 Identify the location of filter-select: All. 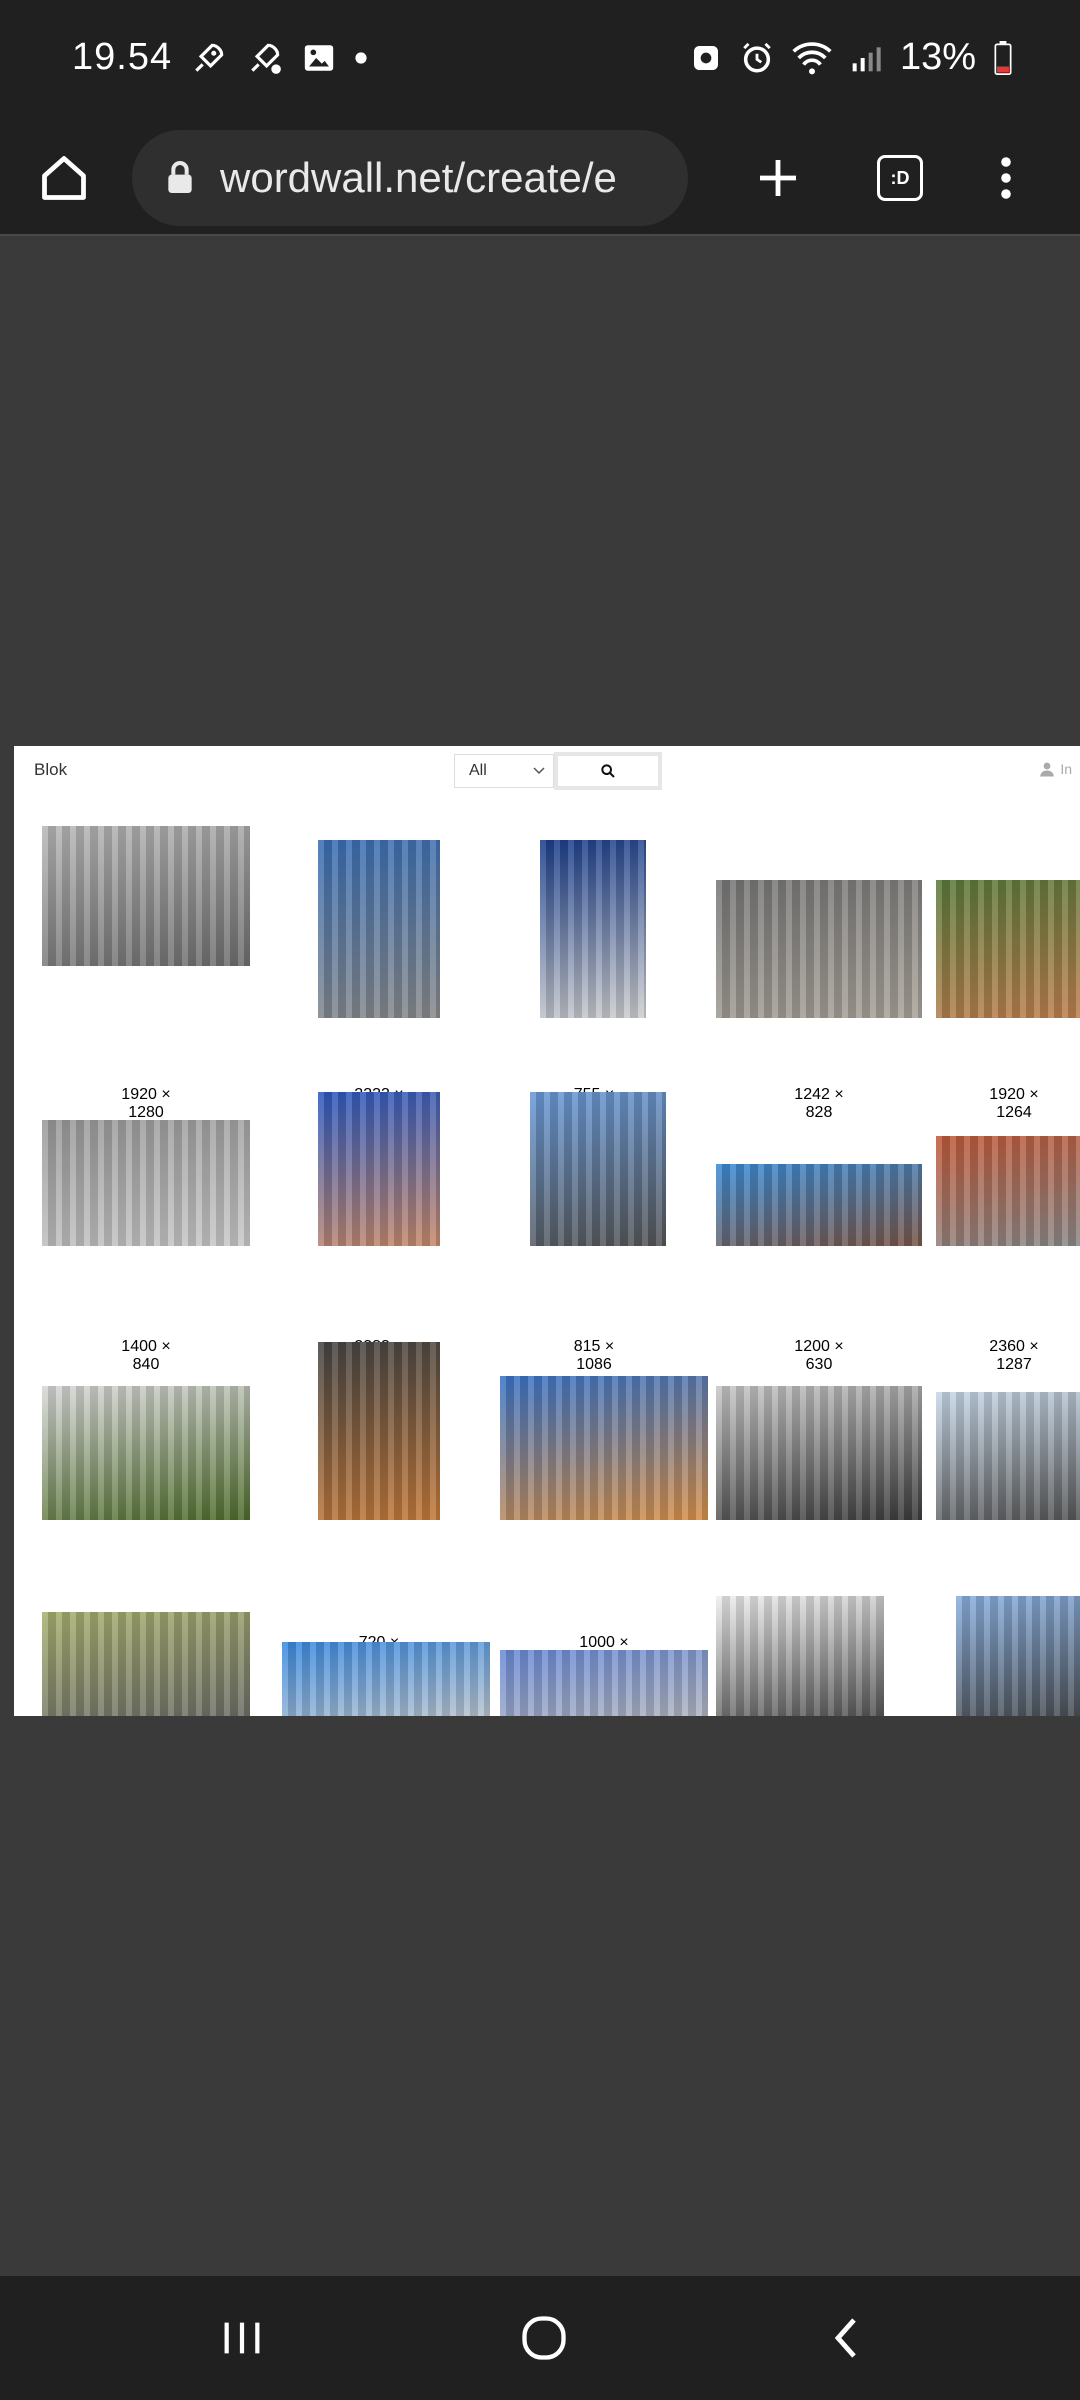
(504, 771).